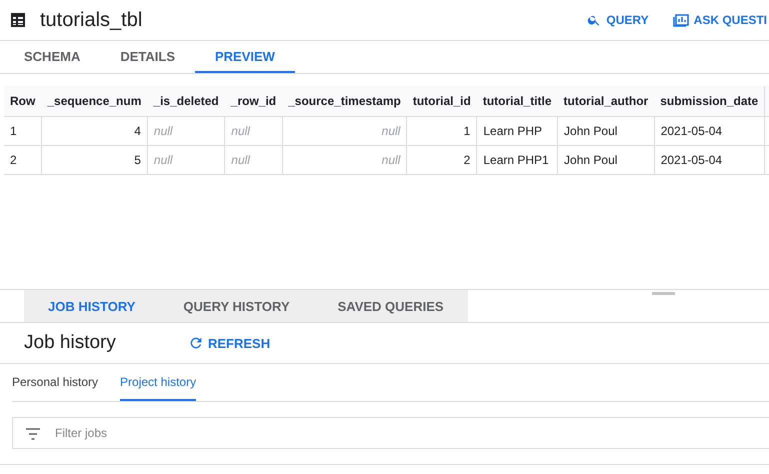  What do you see at coordinates (18, 20) in the screenshot?
I see `table-icon` at bounding box center [18, 20].